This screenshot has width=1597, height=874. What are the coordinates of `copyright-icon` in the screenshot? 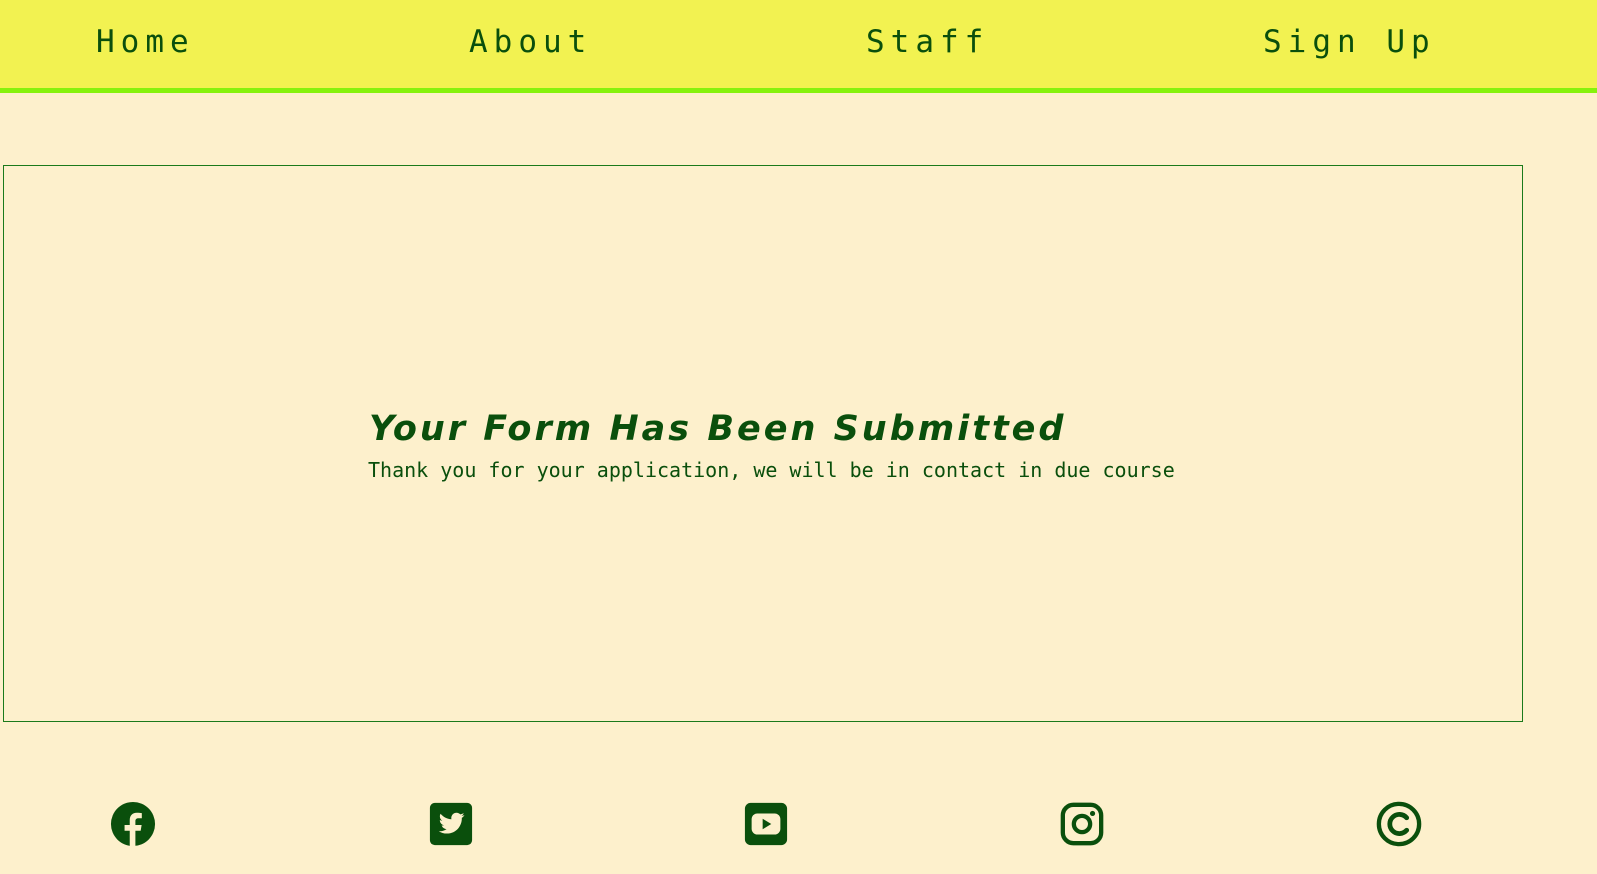 It's located at (1399, 824).